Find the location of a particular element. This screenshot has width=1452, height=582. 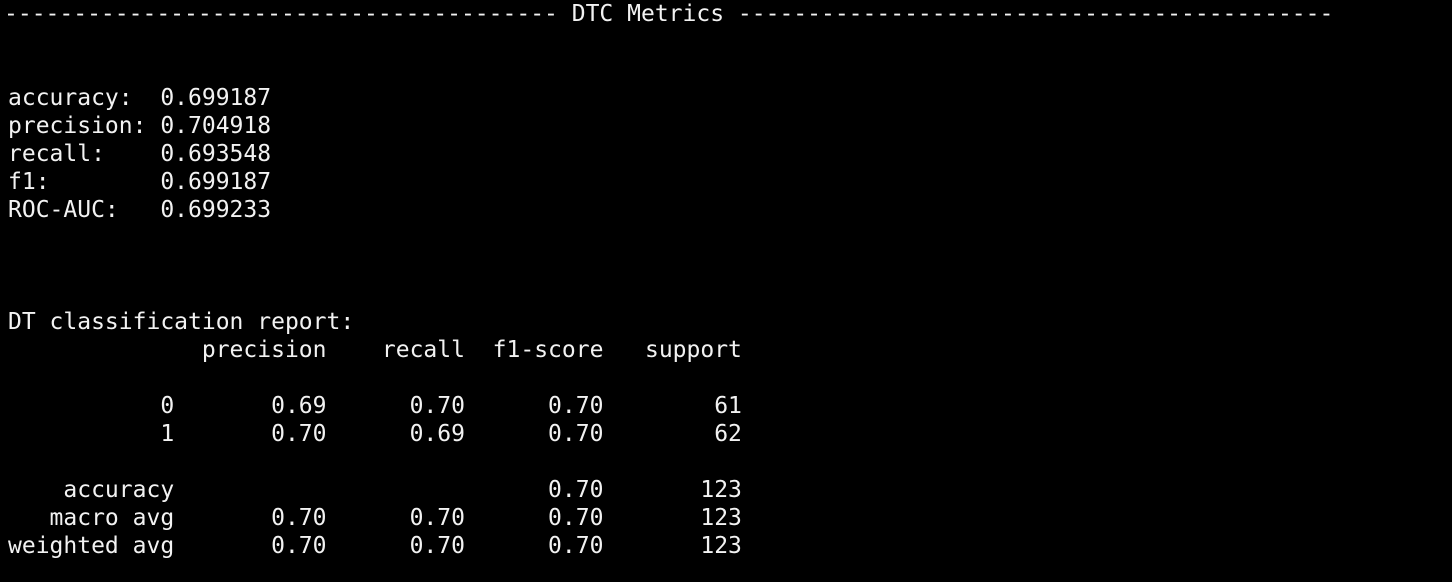

metric-f1: f1: 0.699187 is located at coordinates (140, 182).